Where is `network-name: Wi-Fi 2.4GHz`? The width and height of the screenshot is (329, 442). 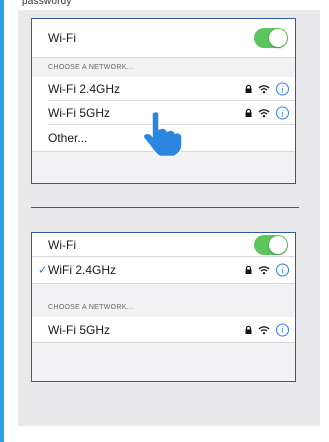 network-name: Wi-Fi 2.4GHz is located at coordinates (84, 89).